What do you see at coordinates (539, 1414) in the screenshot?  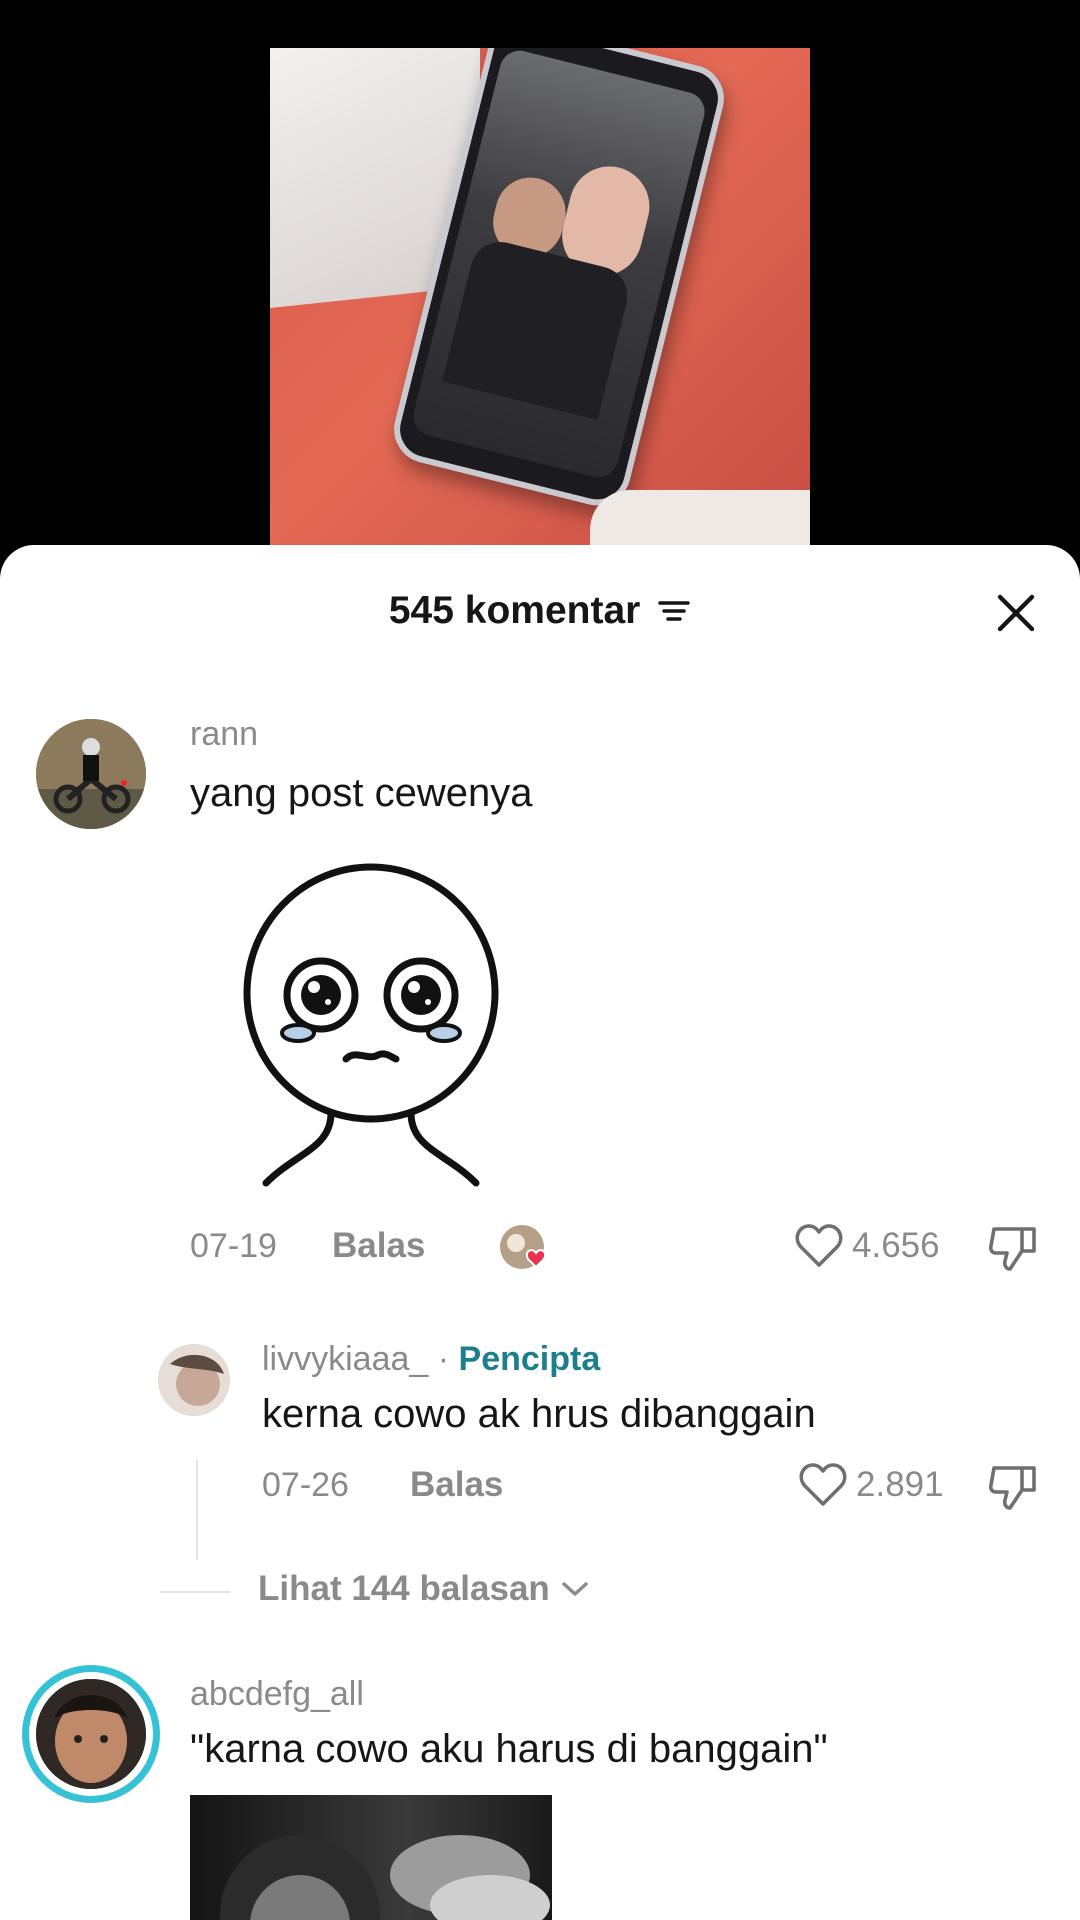 I see `reply-text: kerna cowo ak hrus dibanggain` at bounding box center [539, 1414].